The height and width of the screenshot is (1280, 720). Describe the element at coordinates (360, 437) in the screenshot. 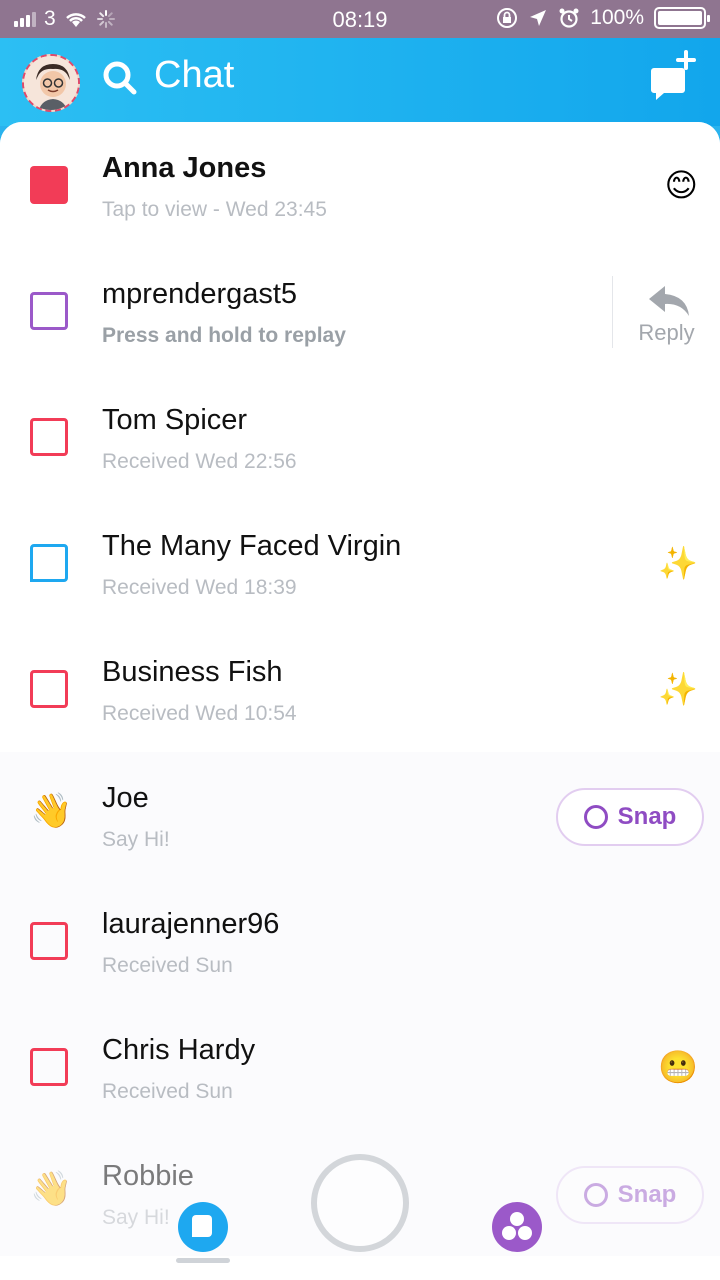

I see `chat-row-tom-spicer: Tom Spicer Received Wed 22:56` at that location.